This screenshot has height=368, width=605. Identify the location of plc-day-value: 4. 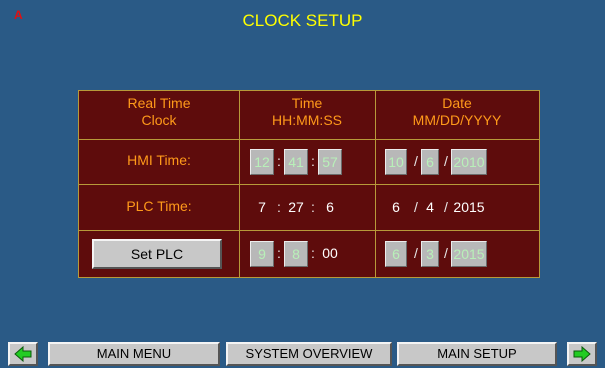
(430, 207).